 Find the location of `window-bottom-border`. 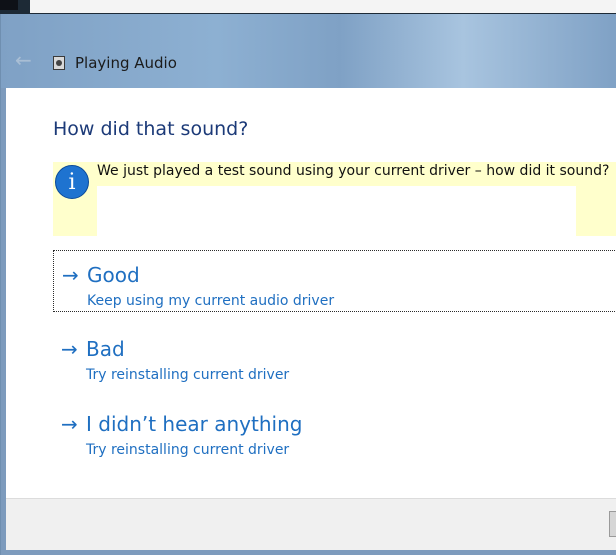

window-bottom-border is located at coordinates (308, 552).